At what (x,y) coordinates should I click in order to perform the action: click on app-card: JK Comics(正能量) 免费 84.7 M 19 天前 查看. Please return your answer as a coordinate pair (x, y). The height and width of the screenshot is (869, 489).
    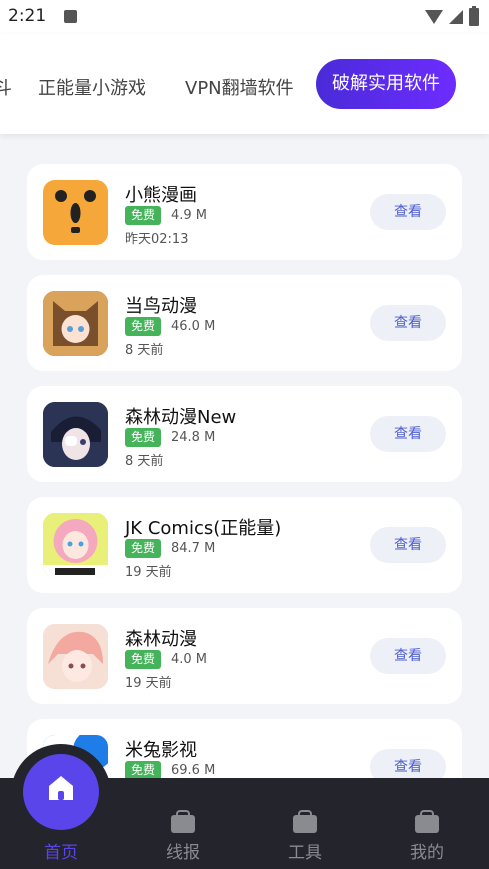
    Looking at the image, I should click on (244, 545).